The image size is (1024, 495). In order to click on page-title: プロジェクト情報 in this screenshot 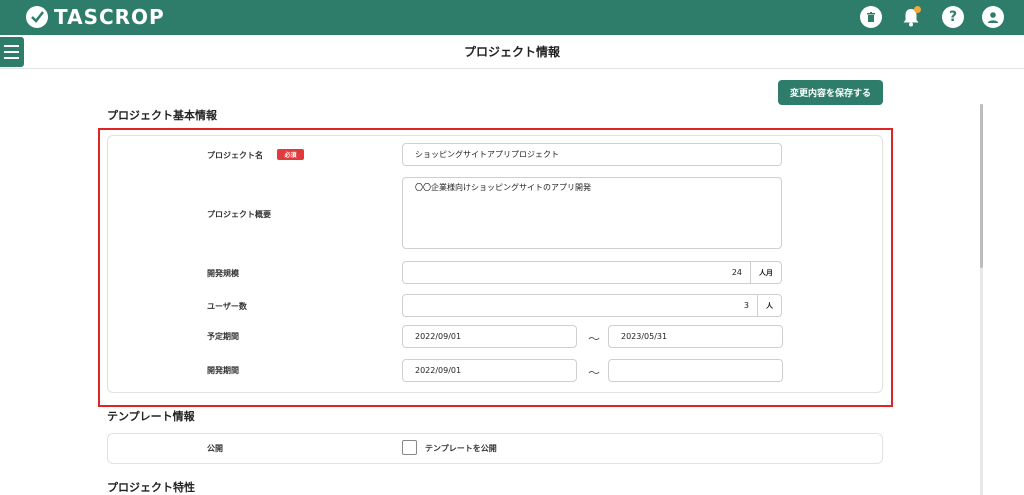, I will do `click(511, 52)`.